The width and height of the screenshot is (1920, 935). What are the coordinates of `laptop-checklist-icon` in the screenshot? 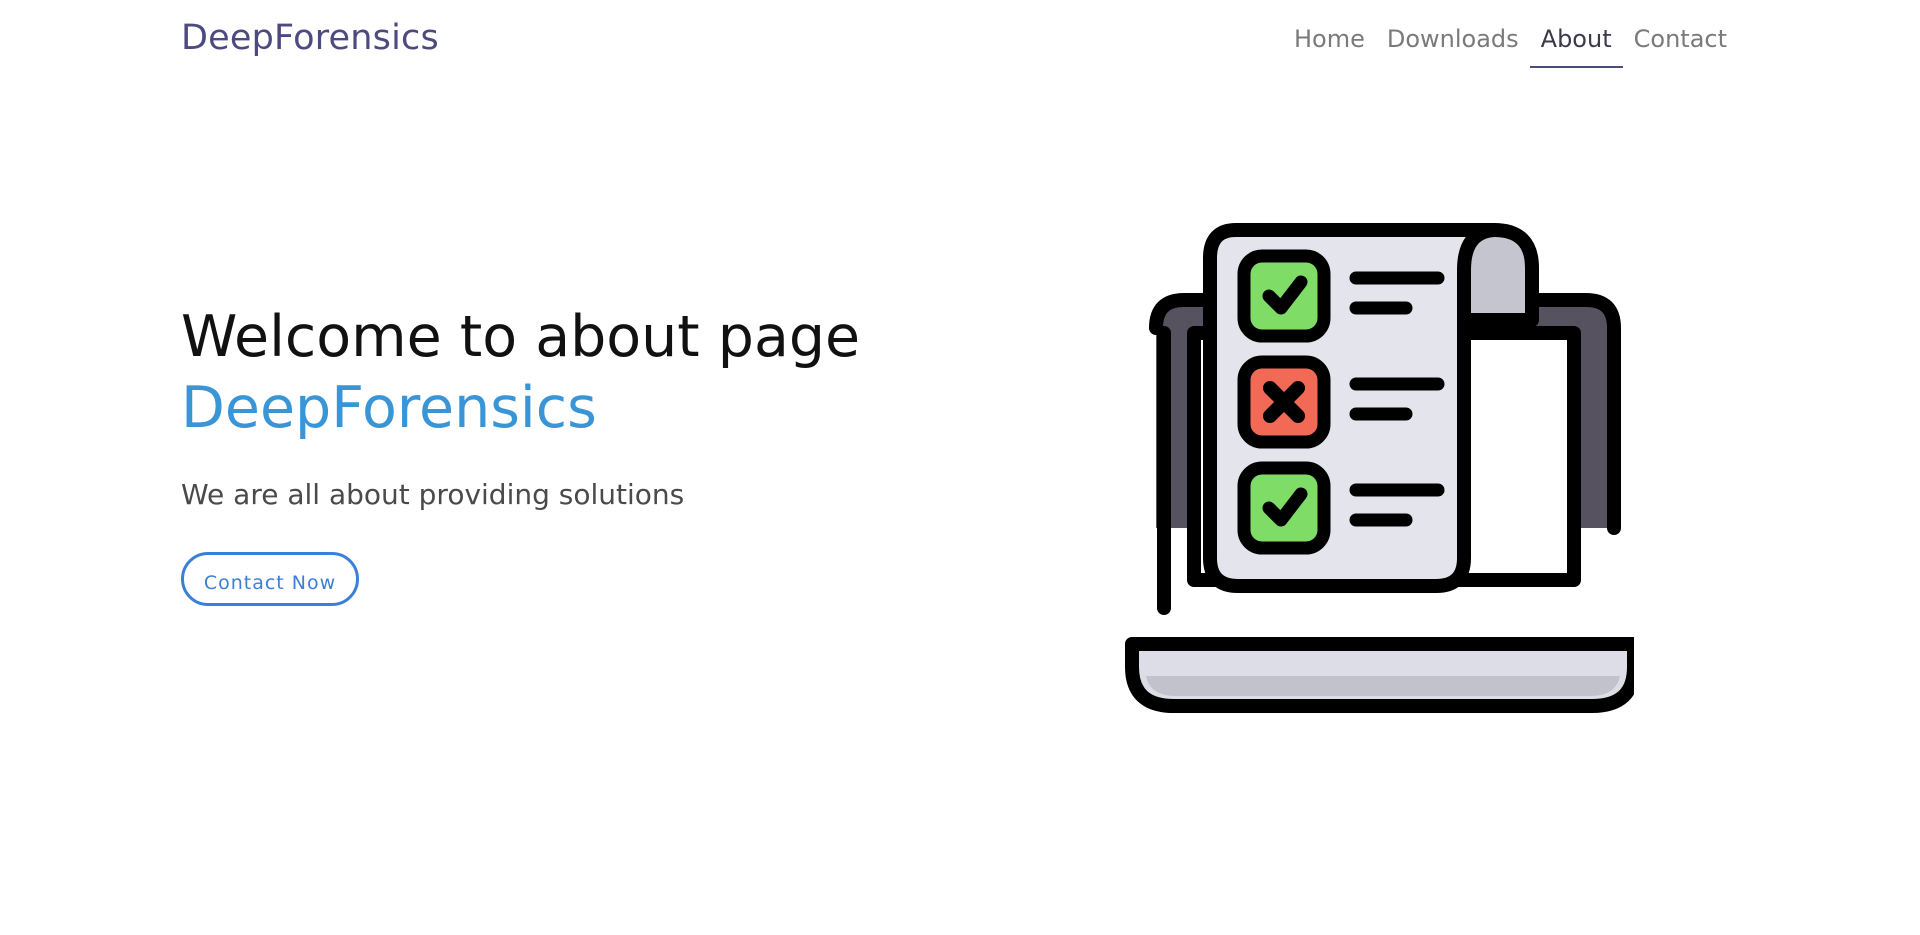 It's located at (1379, 468).